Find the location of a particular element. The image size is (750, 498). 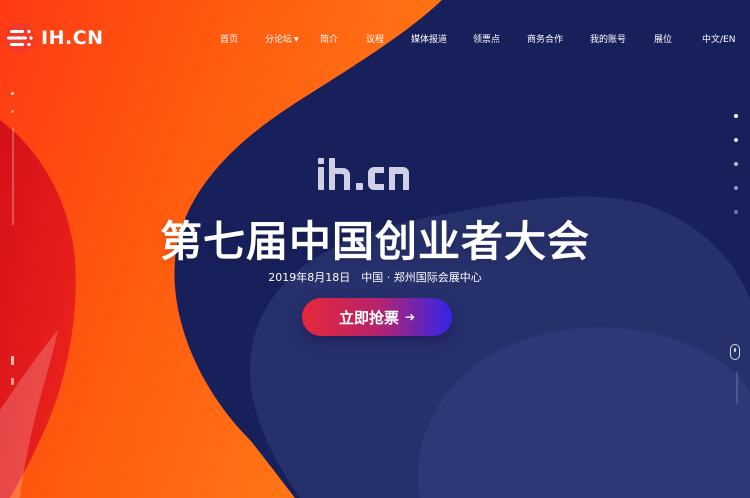

nav-forums-label: 分论坛 is located at coordinates (279, 40).